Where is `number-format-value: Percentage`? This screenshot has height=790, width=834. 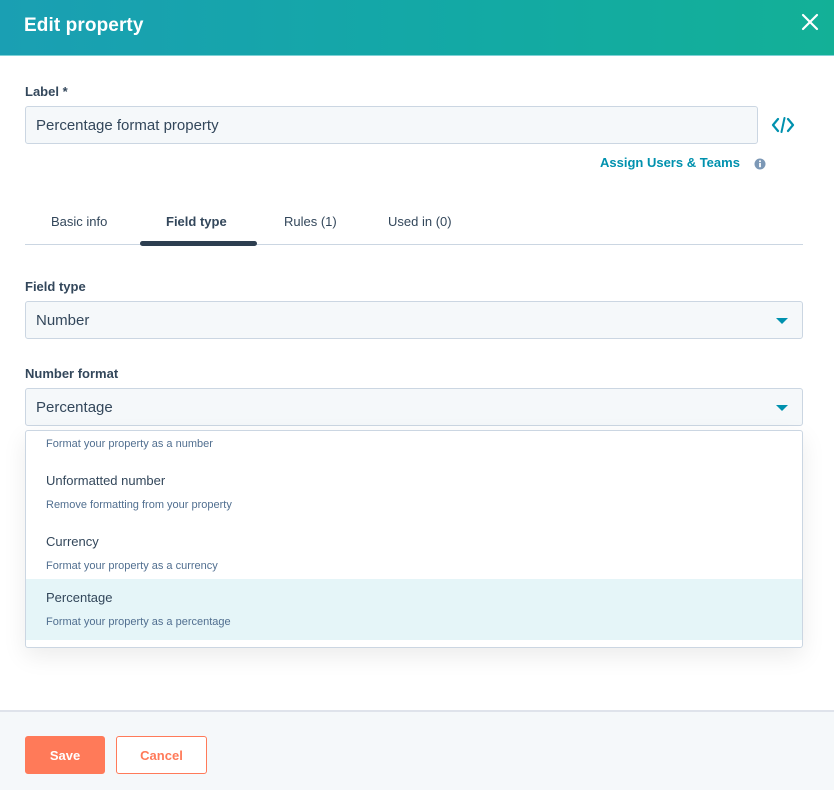
number-format-value: Percentage is located at coordinates (74, 407).